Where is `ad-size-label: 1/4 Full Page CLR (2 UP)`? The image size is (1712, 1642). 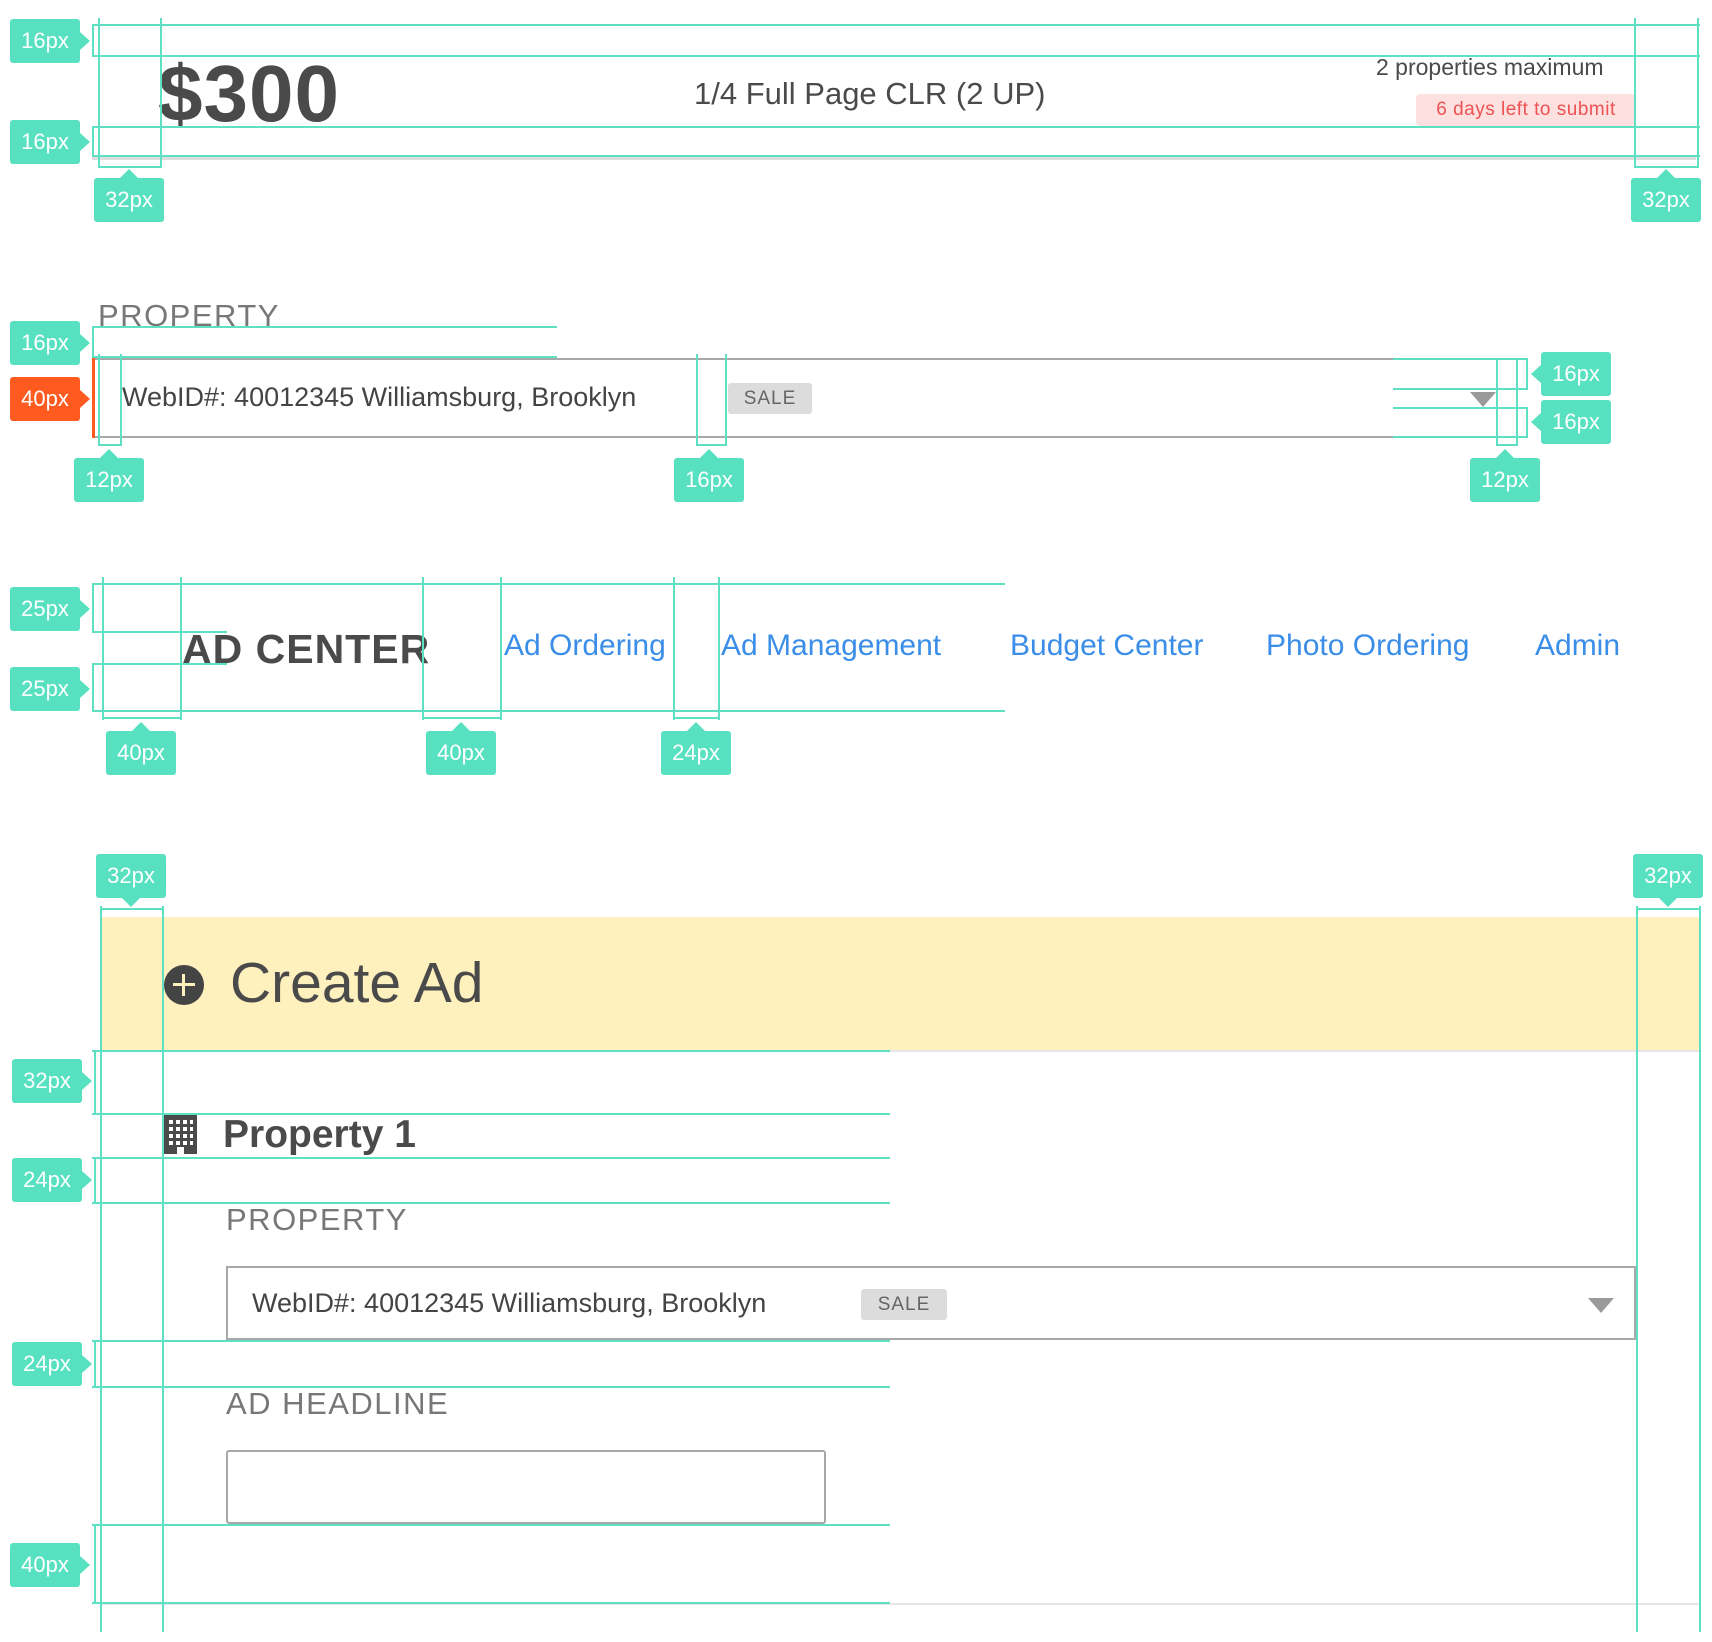
ad-size-label: 1/4 Full Page CLR (2 UP) is located at coordinates (870, 93).